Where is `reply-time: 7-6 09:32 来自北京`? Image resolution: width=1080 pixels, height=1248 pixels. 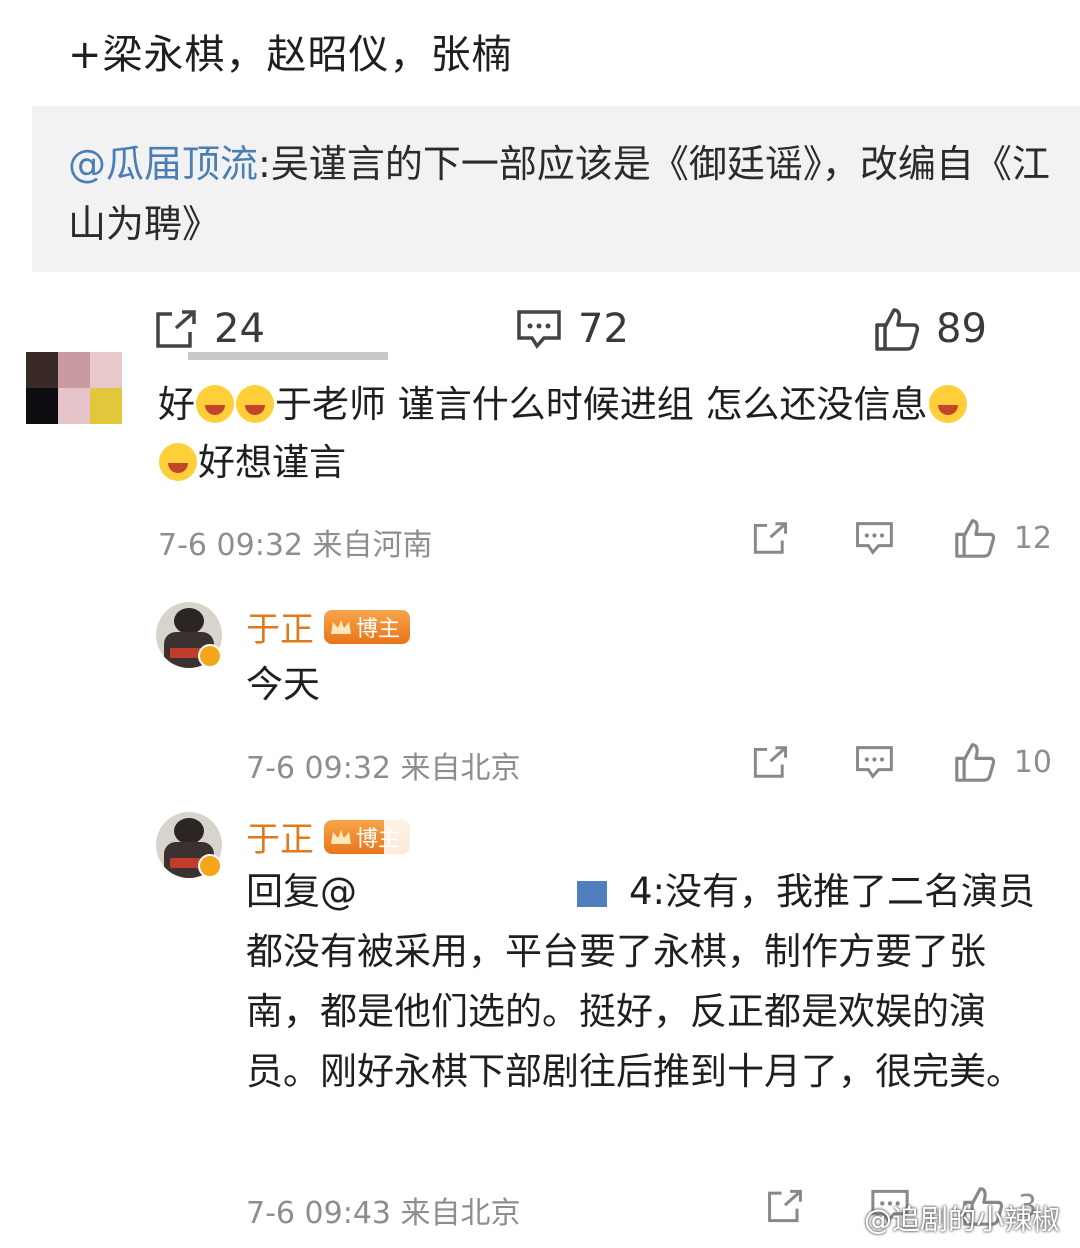 reply-time: 7-6 09:32 来自北京 is located at coordinates (383, 768).